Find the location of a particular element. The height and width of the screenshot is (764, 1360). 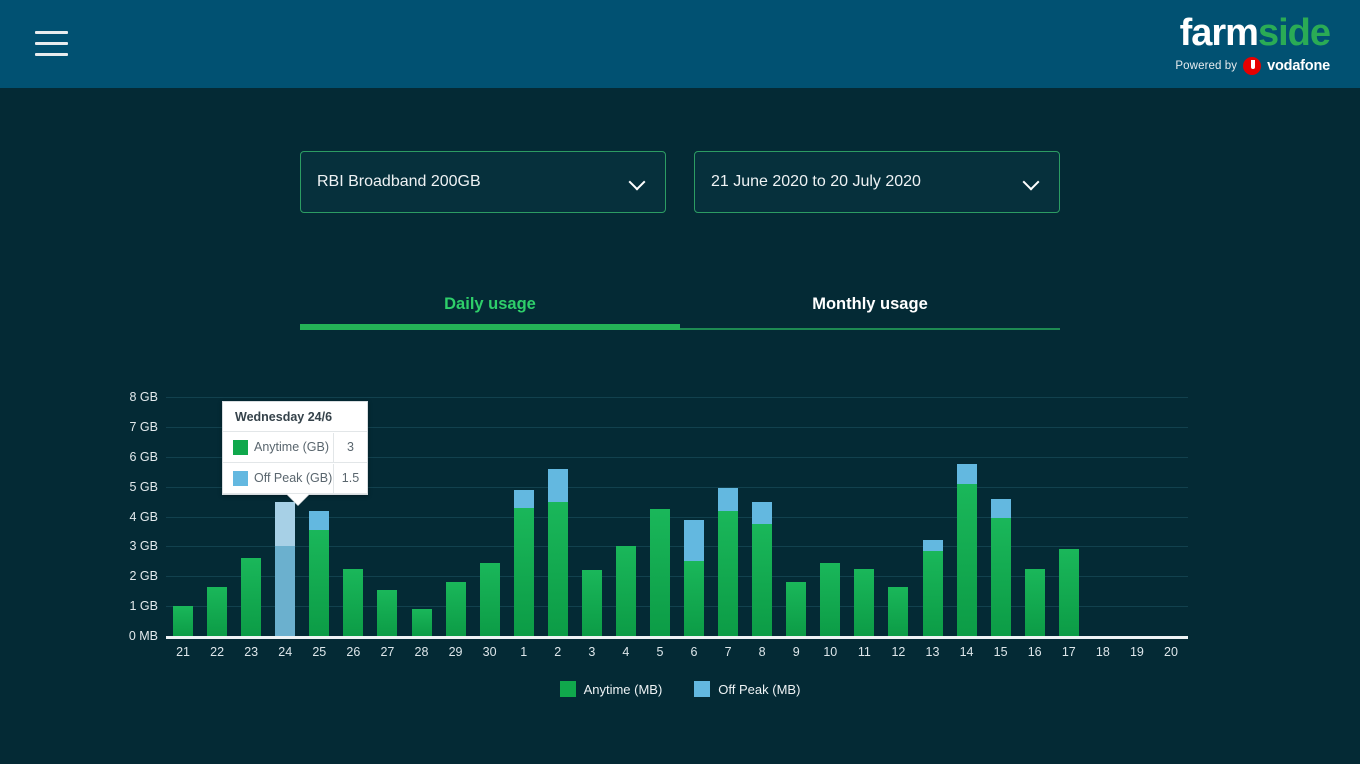

chart-legend: Anytime (MB) Off Peak (MB) is located at coordinates (680, 689).